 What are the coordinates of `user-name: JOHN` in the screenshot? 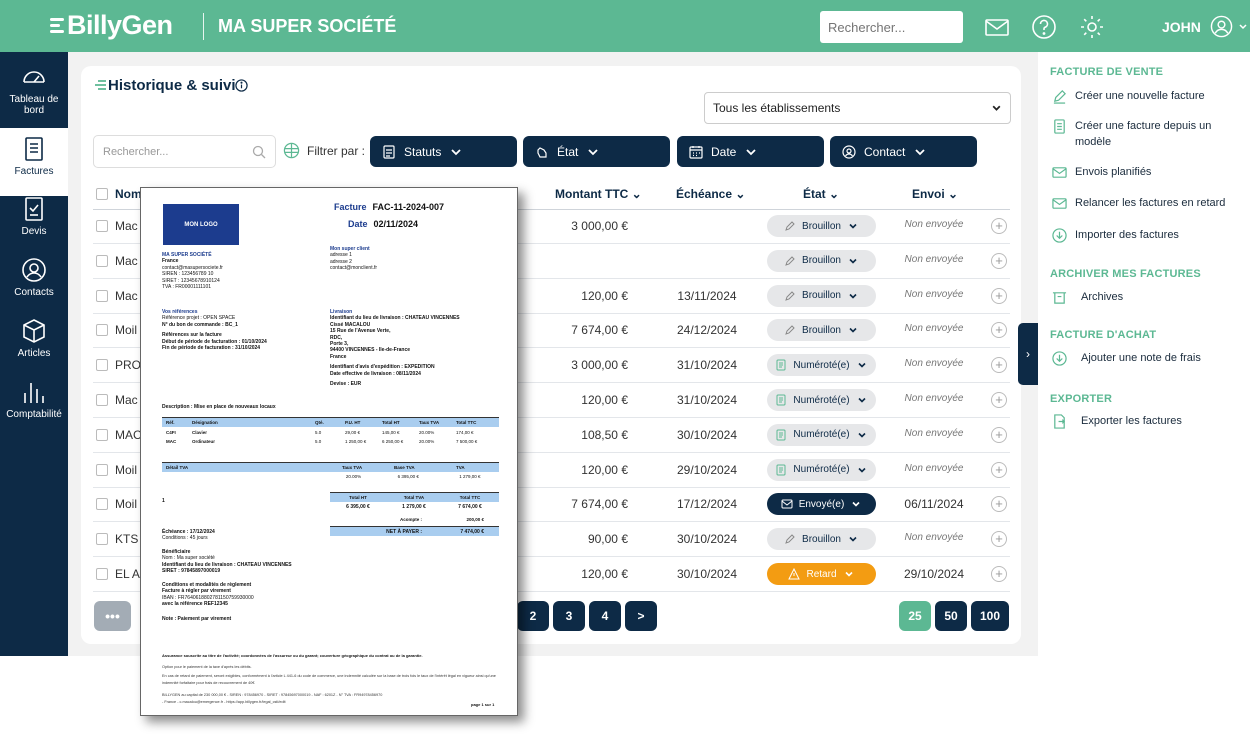 It's located at (1181, 27).